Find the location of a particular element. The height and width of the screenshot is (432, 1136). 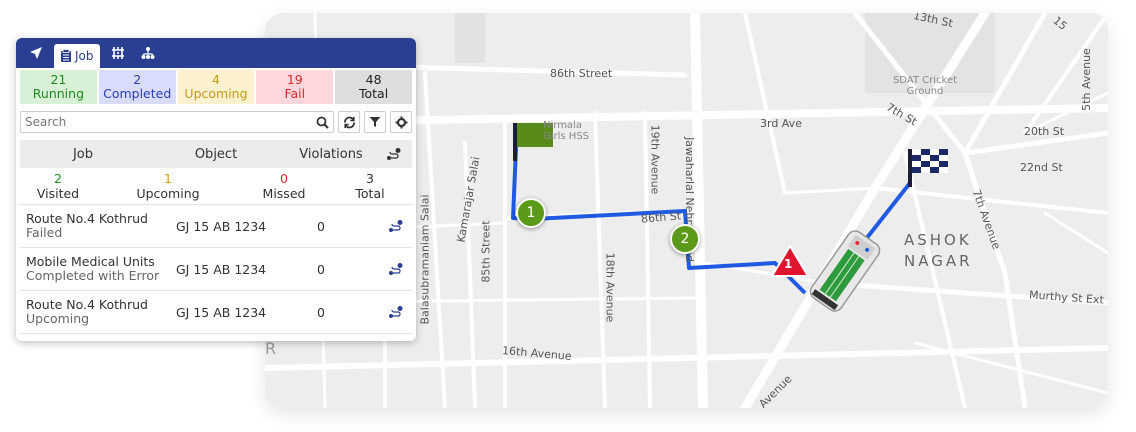

summary-upcoming-label: Upcoming is located at coordinates (168, 193).